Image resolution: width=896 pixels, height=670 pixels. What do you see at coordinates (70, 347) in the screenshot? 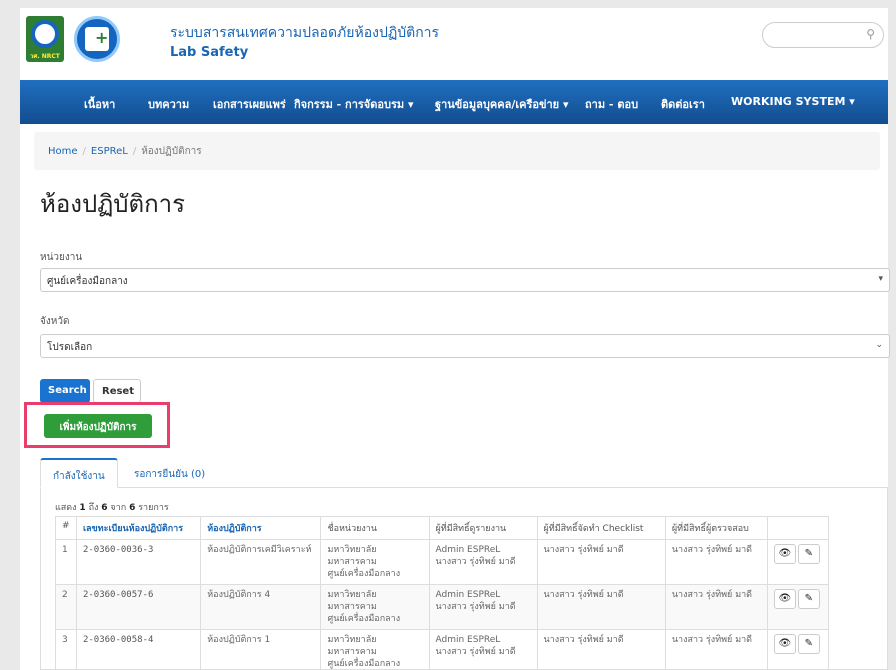
I see `province-select-value: โปรดเลือก` at bounding box center [70, 347].